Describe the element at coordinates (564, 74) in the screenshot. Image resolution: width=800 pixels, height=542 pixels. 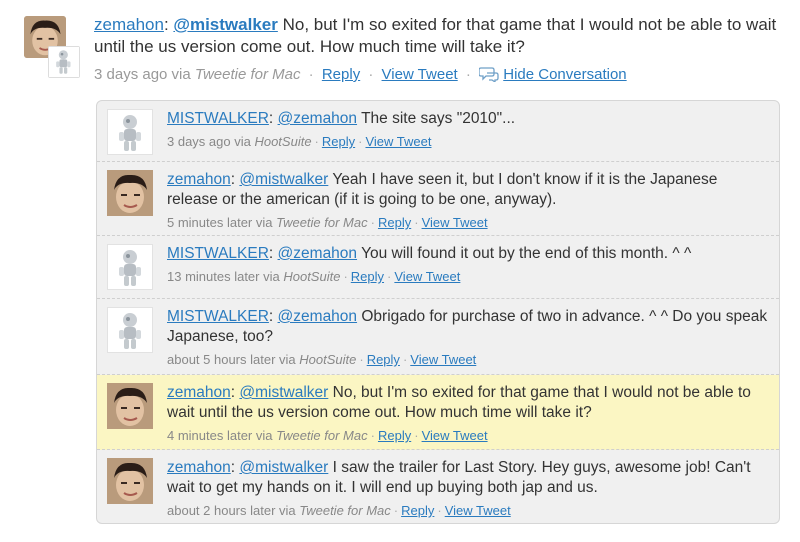
I see `hide-conversation-link: Hide Conversation` at that location.